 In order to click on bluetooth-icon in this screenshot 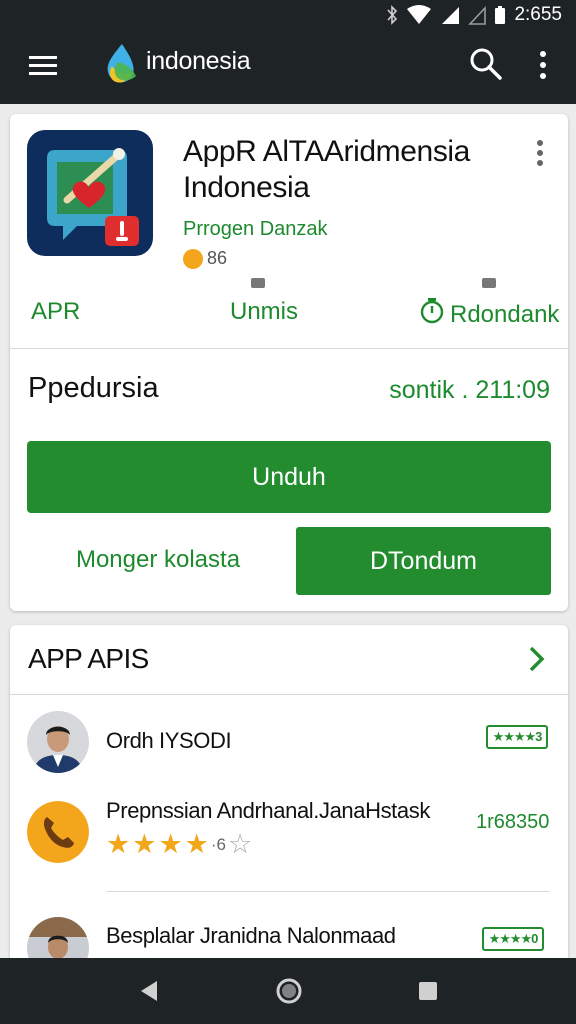, I will do `click(392, 15)`.